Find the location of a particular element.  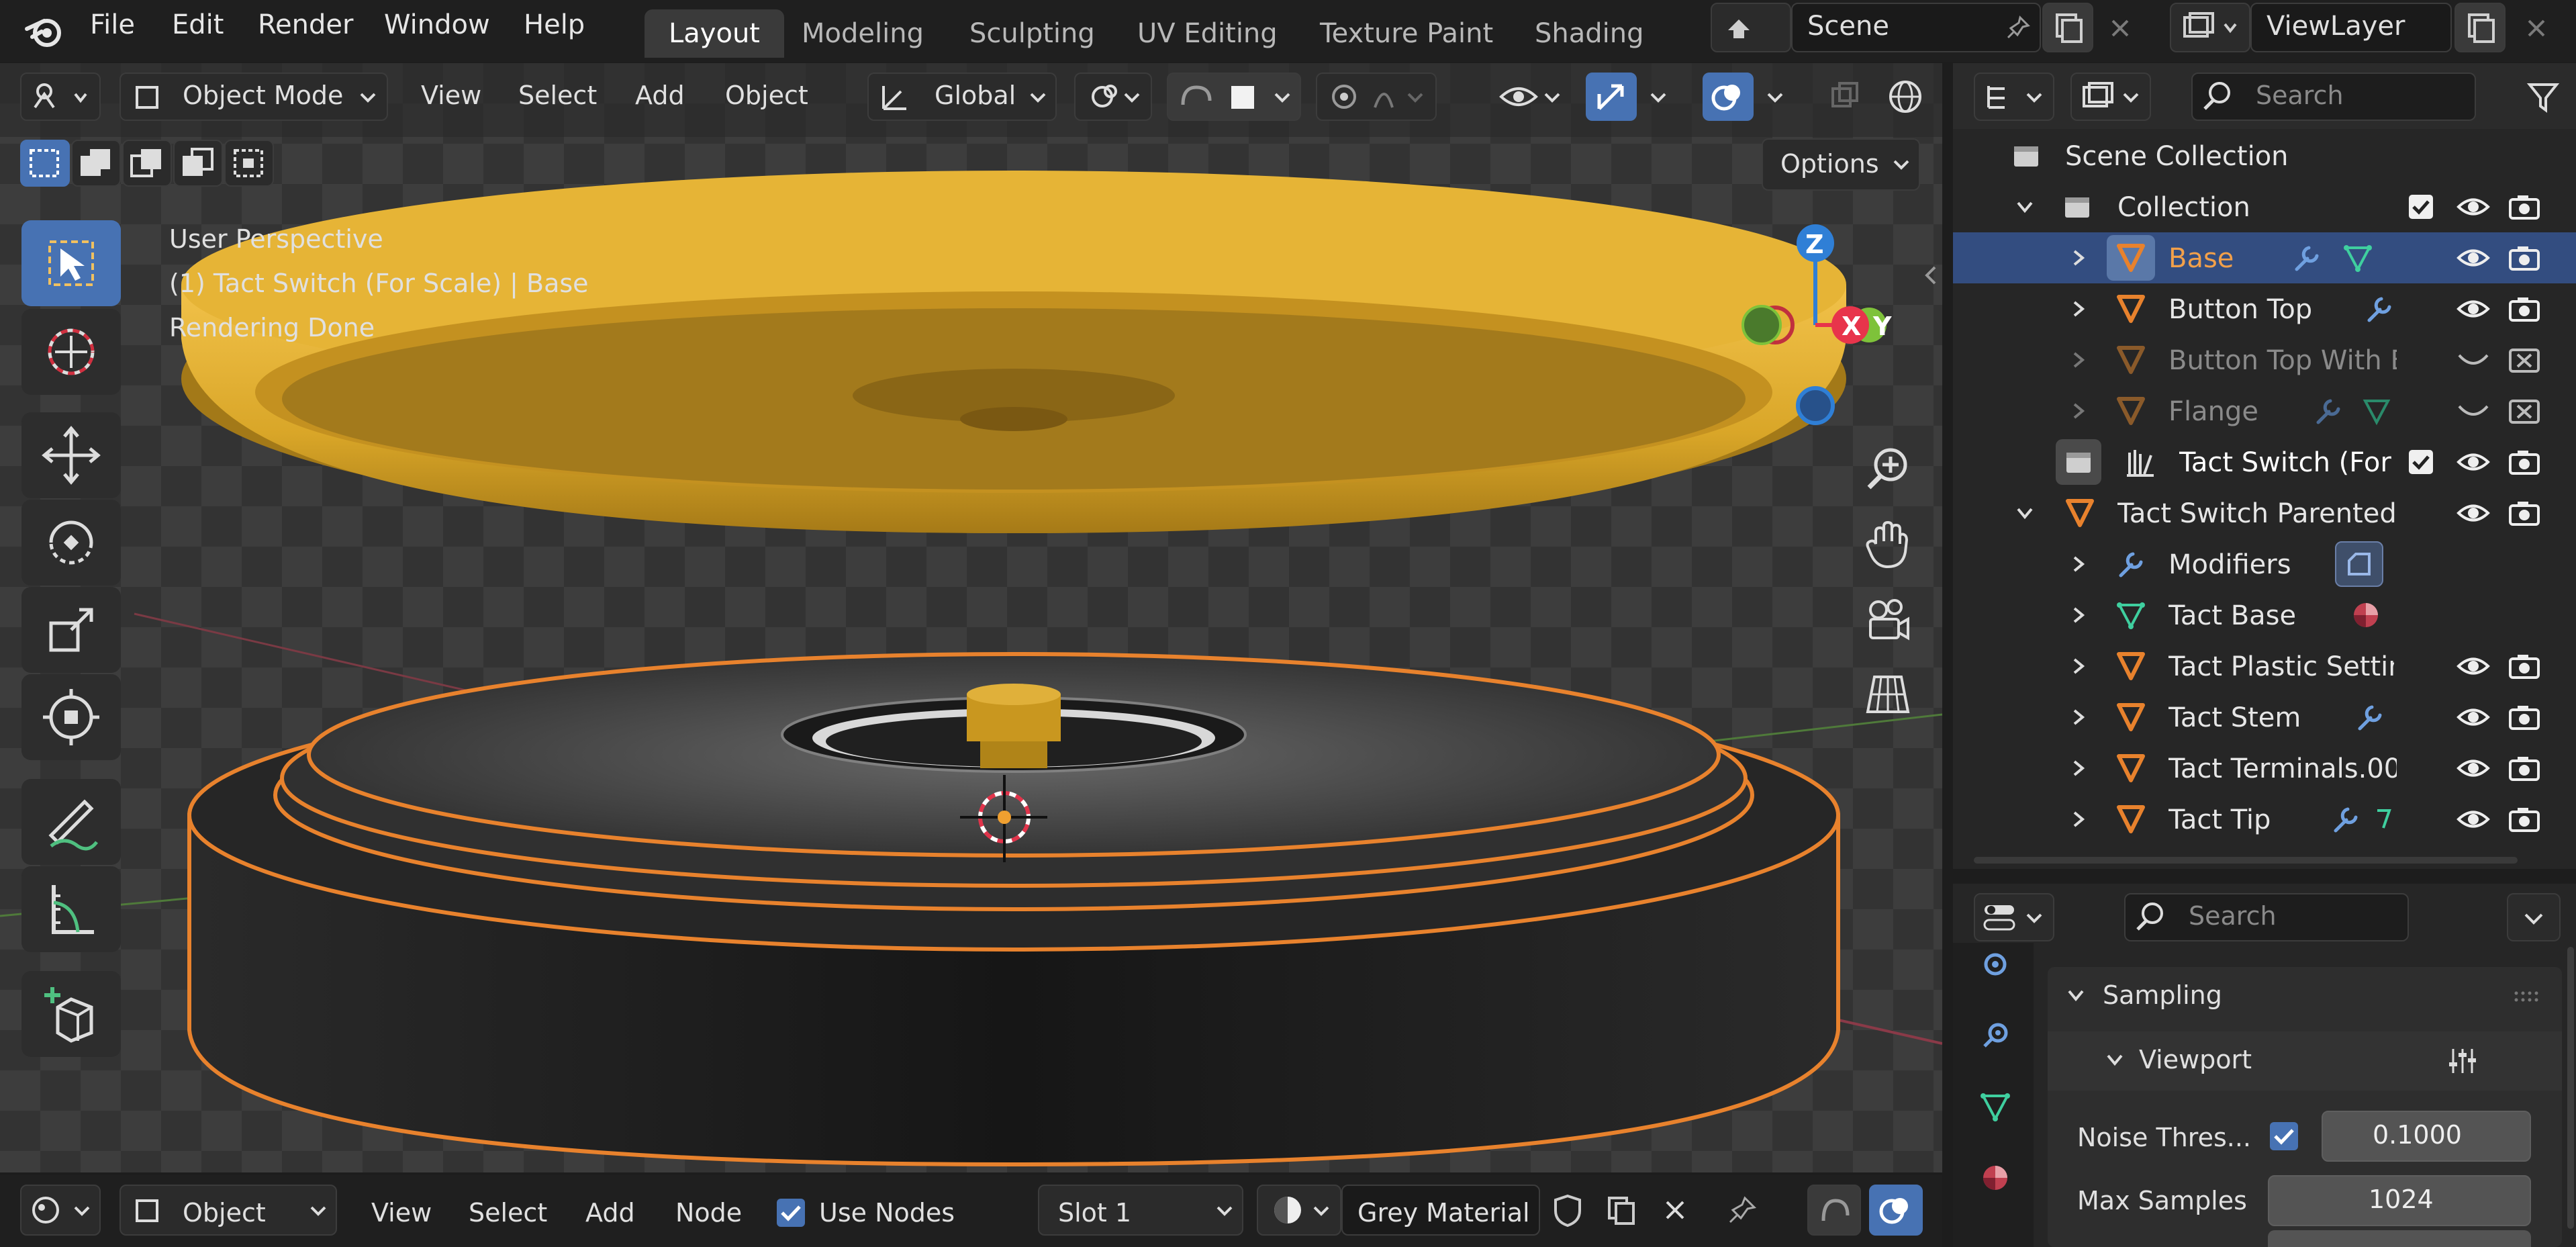

min-samples-field is located at coordinates (2399, 1238).